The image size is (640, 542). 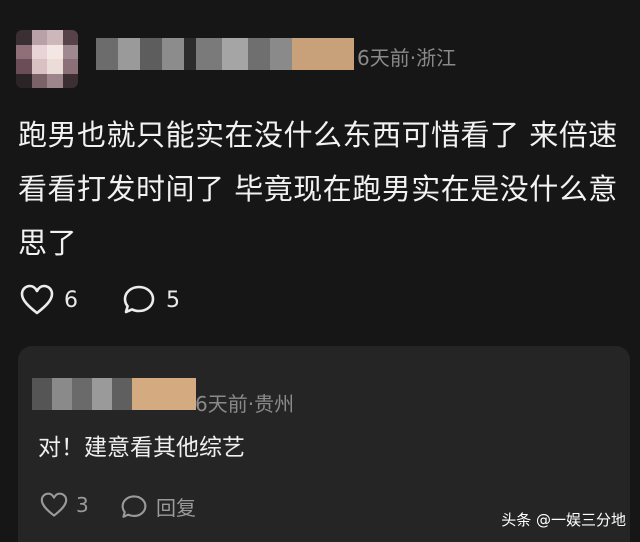 I want to click on comment-line: 看看打发时间了 毕竟现在跑男实在是没什么意, so click(x=318, y=189).